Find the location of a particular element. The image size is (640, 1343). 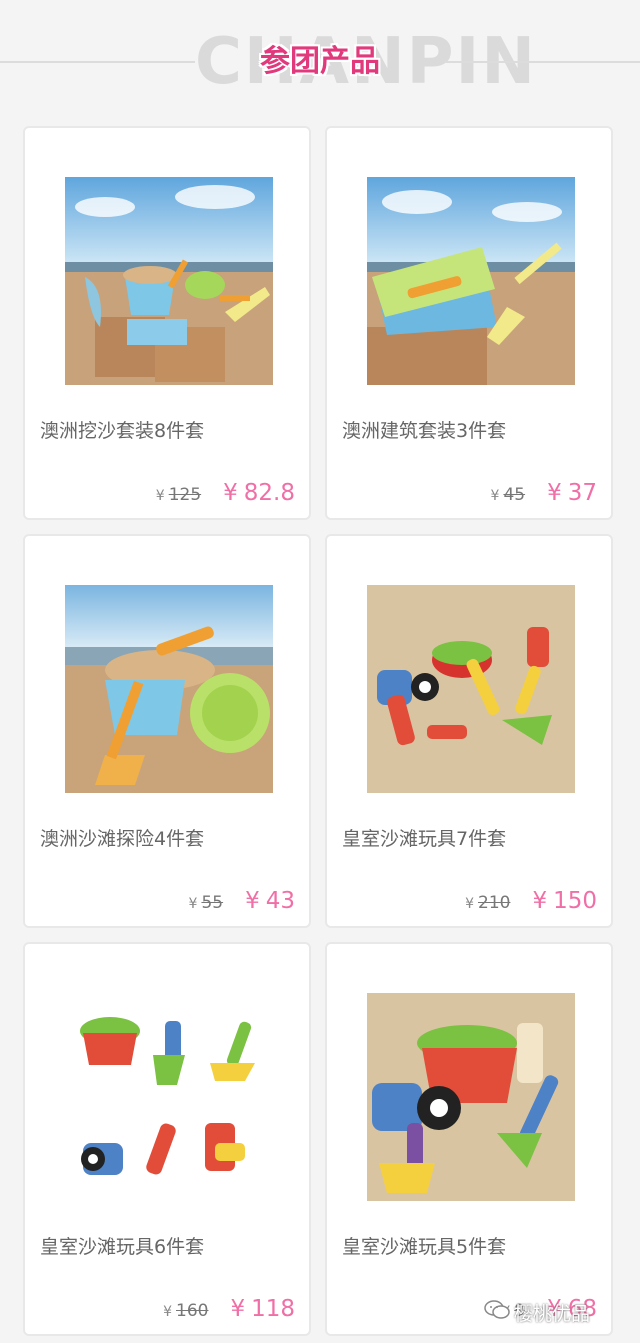

group-price: ¥82.8 is located at coordinates (259, 493).